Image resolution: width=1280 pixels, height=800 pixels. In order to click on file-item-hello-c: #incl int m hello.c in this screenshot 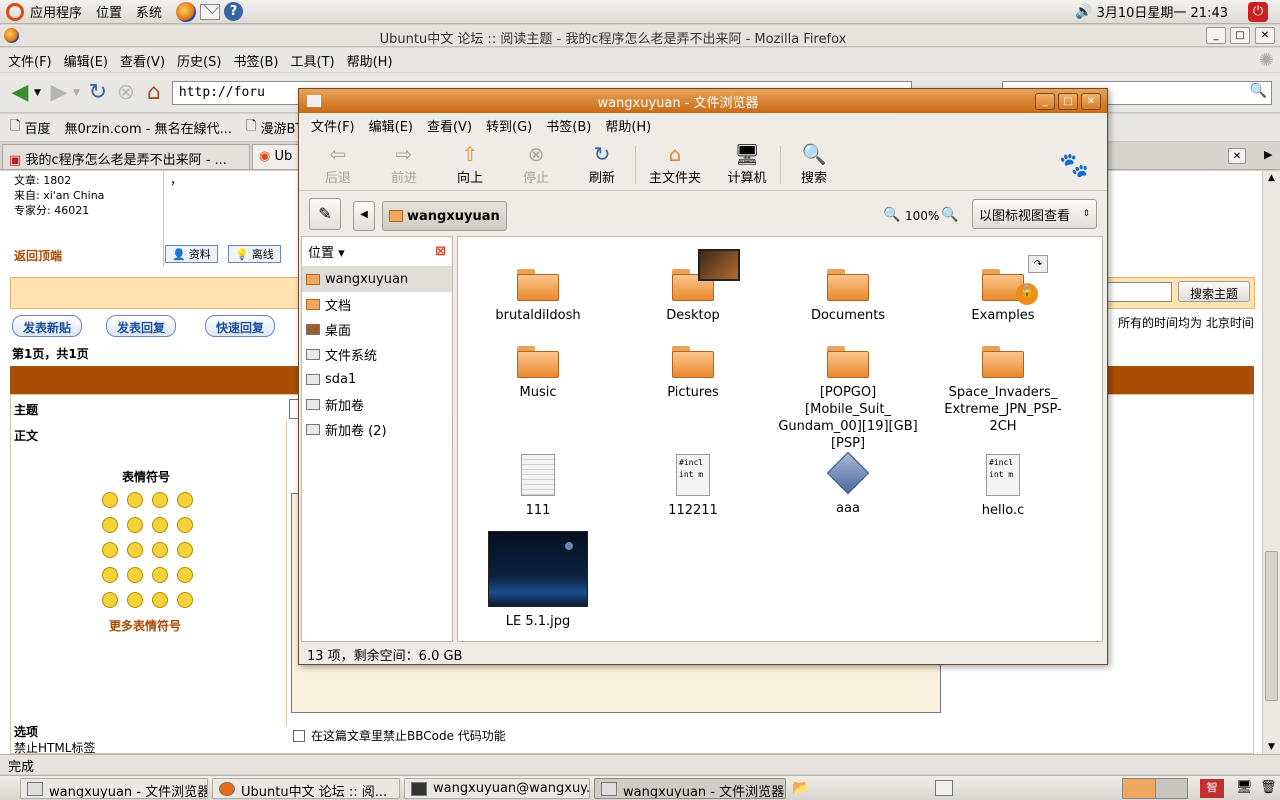, I will do `click(1003, 486)`.